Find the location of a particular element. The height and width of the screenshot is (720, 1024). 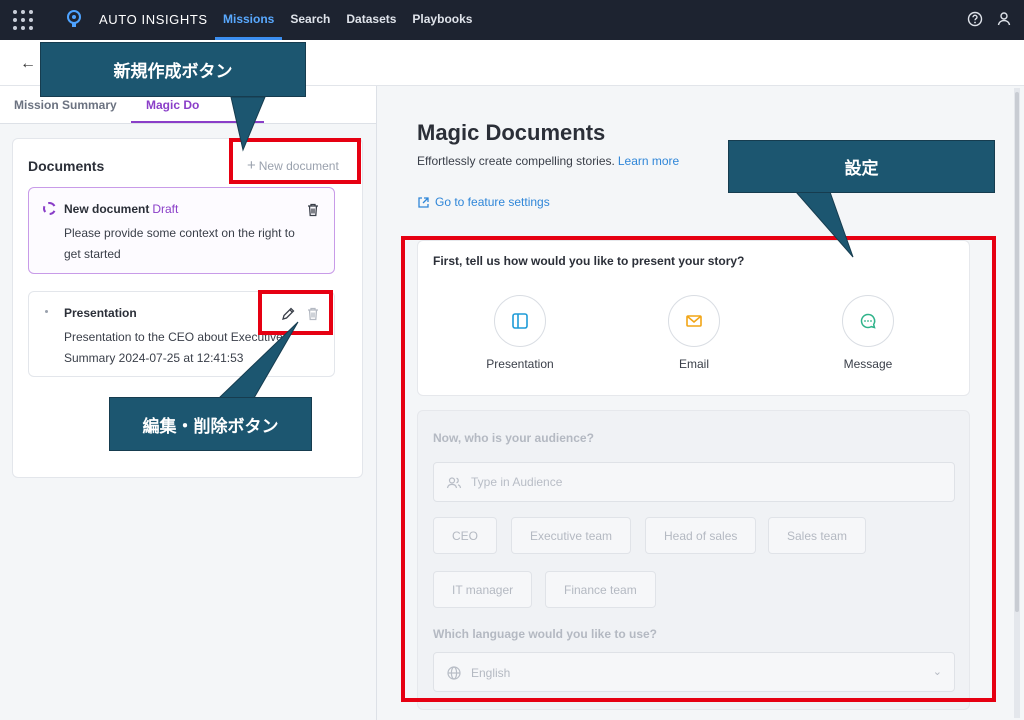

draft-status: Draft is located at coordinates (165, 209).